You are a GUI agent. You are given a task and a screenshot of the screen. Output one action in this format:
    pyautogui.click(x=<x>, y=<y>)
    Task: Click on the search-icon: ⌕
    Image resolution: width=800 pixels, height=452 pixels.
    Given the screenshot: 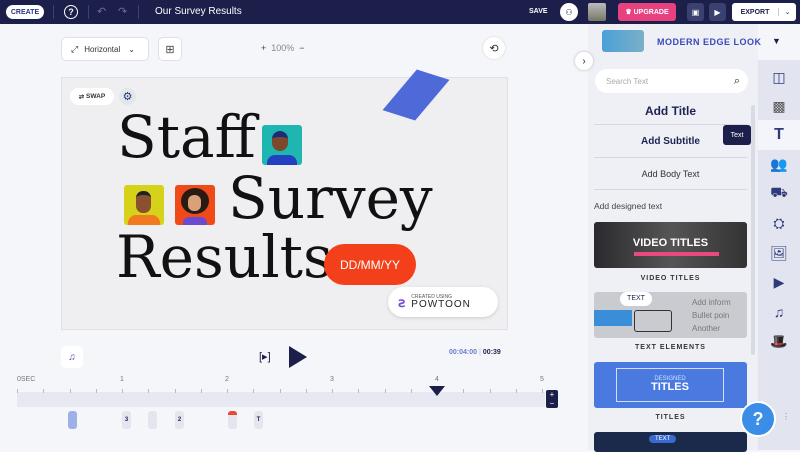 What is the action you would take?
    pyautogui.click(x=737, y=81)
    